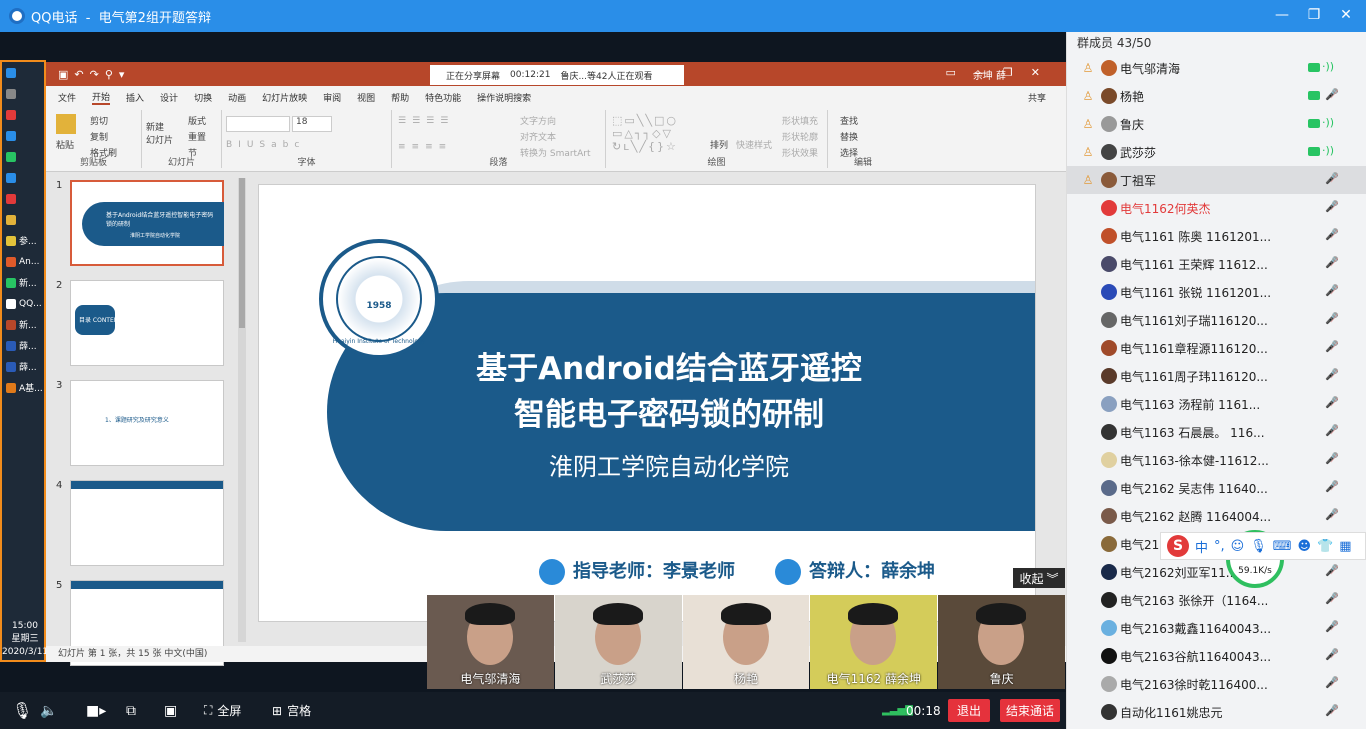 Image resolution: width=1366 pixels, height=729 pixels. Describe the element at coordinates (1238, 546) in the screenshot. I see `emoji-icon: ☺` at that location.